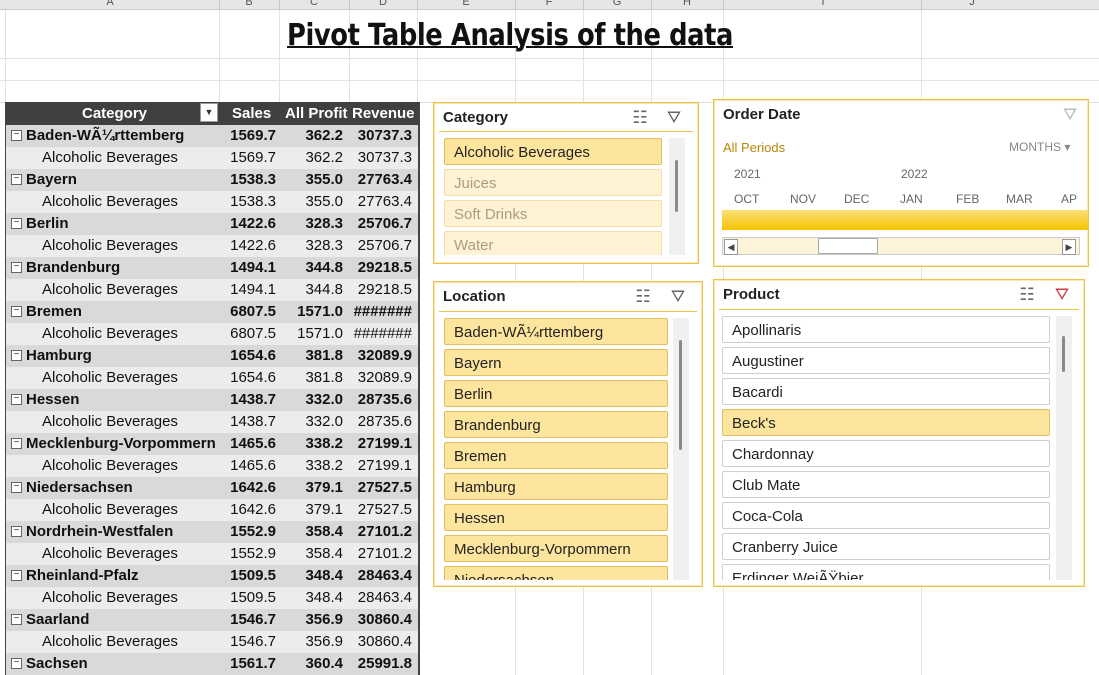 The height and width of the screenshot is (675, 1099). What do you see at coordinates (886, 453) in the screenshot?
I see `slicer-item: Chardonnay` at bounding box center [886, 453].